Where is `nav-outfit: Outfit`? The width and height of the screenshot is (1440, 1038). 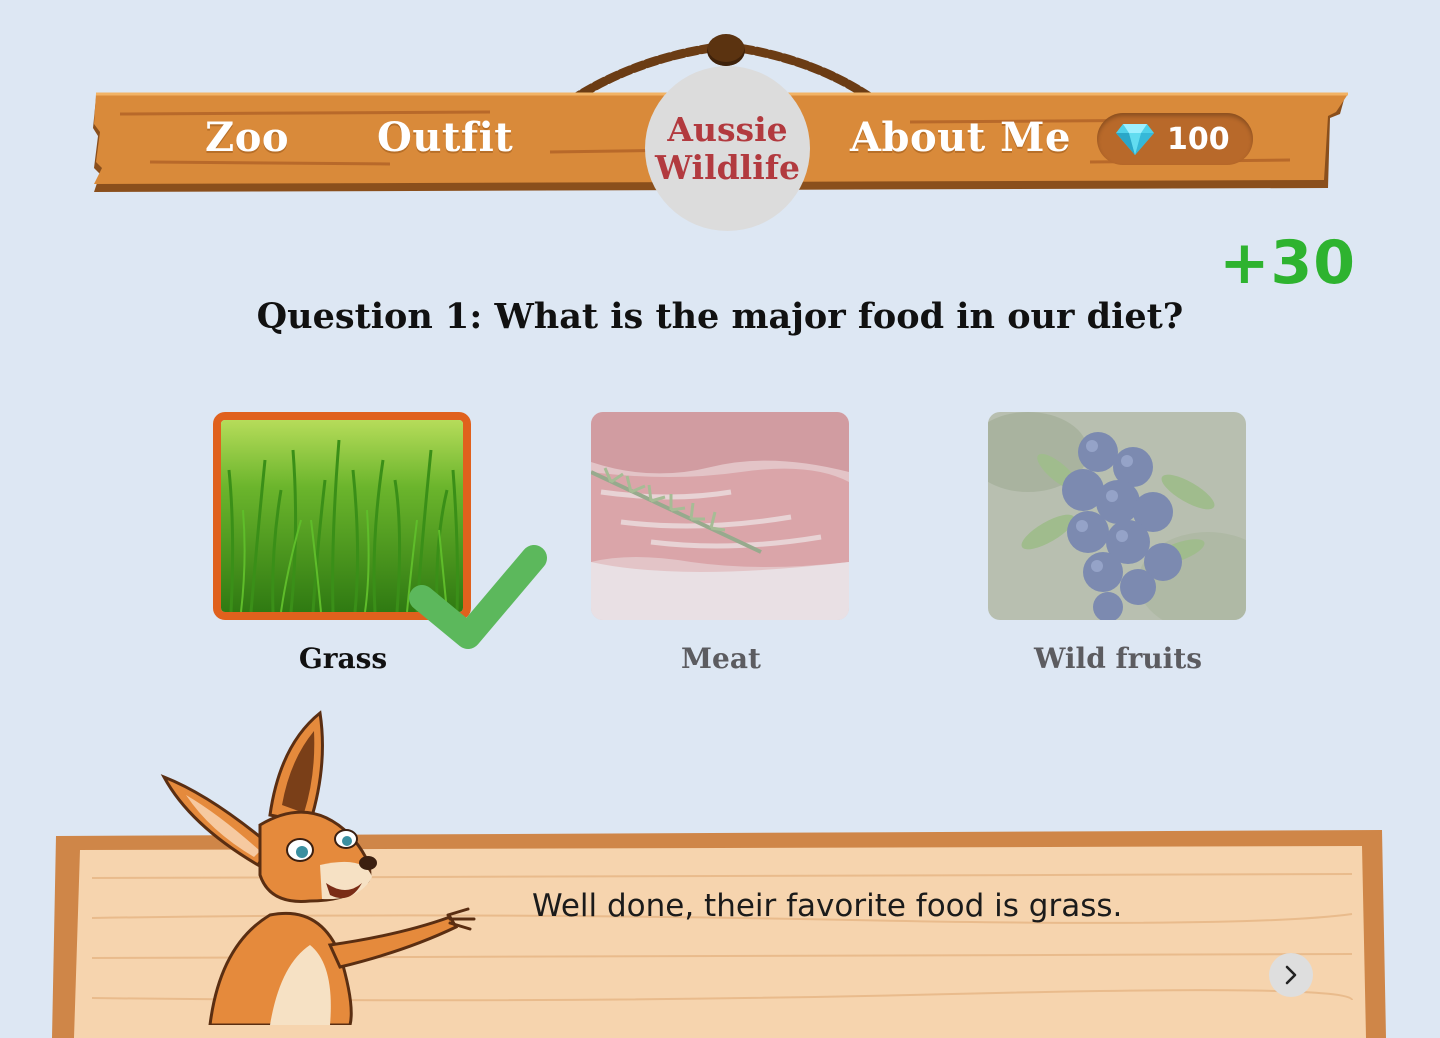
nav-outfit: Outfit is located at coordinates (445, 138).